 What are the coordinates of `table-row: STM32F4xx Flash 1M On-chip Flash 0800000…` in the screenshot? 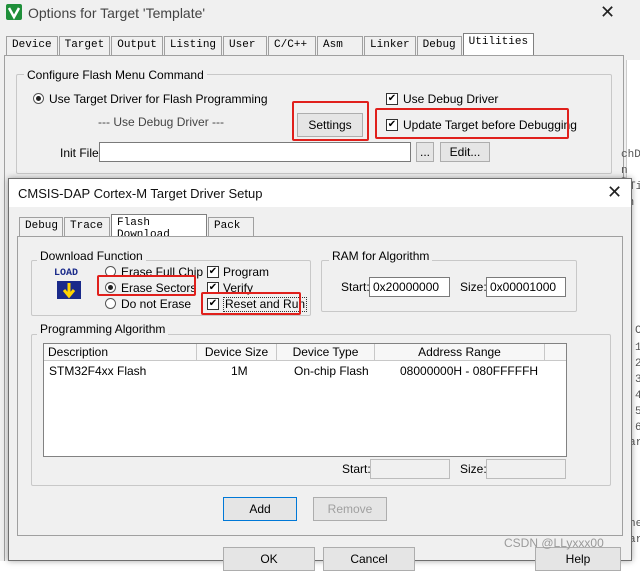 It's located at (305, 371).